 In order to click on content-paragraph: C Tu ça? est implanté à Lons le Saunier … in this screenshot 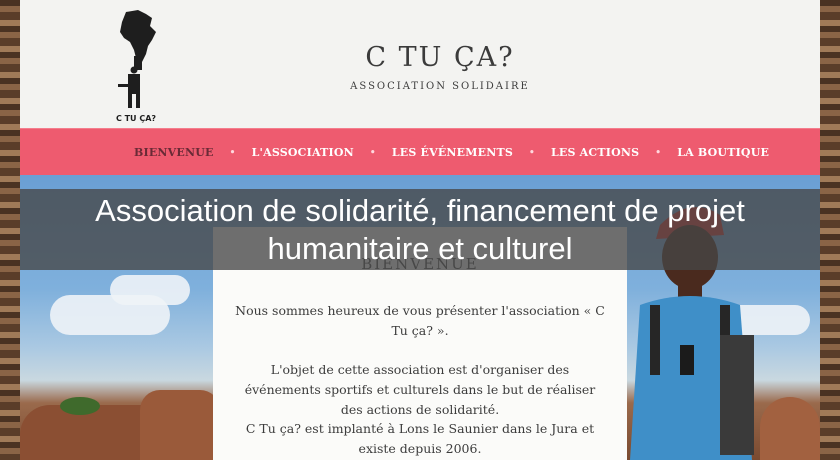, I will do `click(420, 438)`.